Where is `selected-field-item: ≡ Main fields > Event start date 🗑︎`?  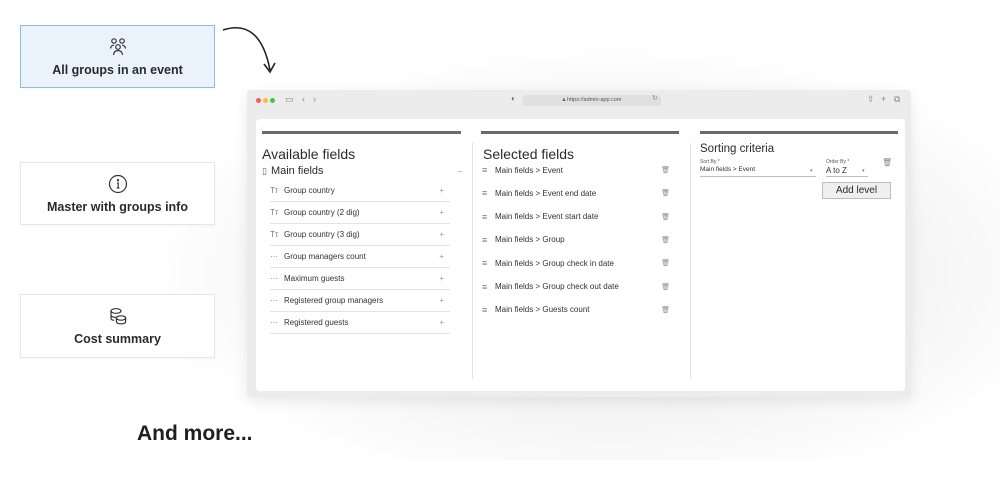
selected-field-item: ≡ Main fields > Event start date 🗑︎ is located at coordinates (578, 217).